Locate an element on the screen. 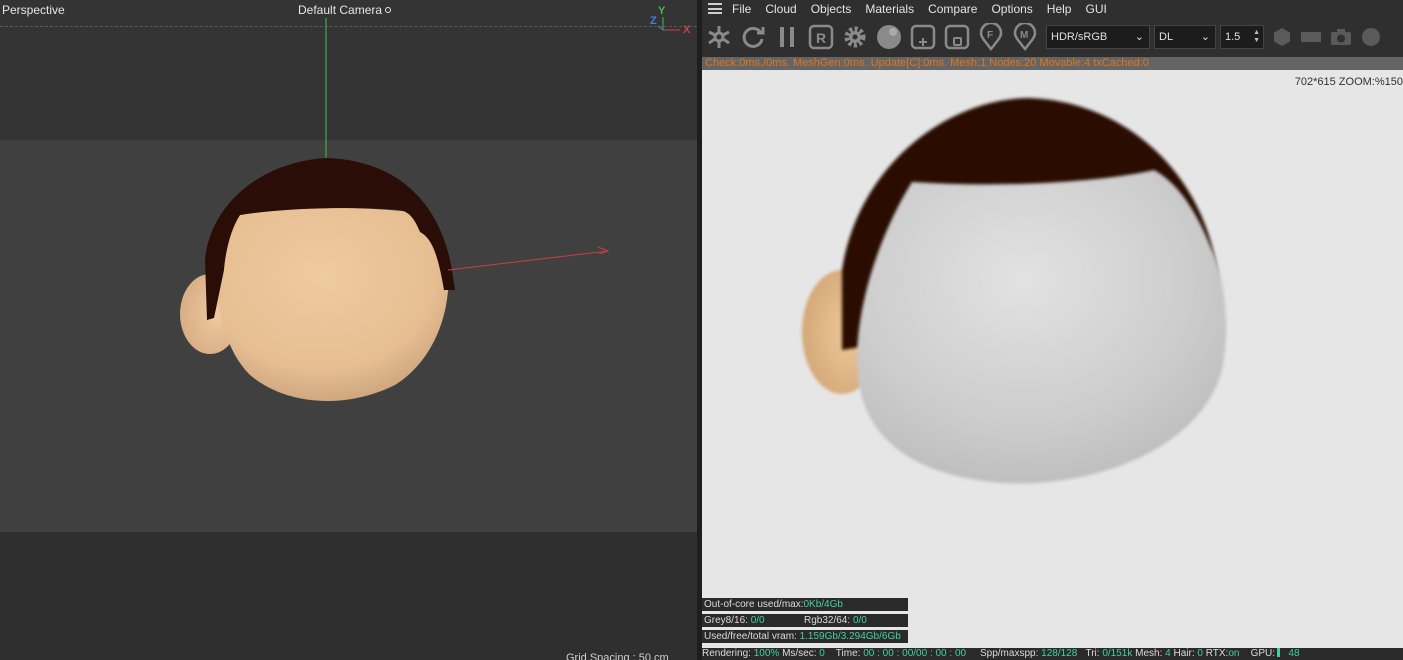 The height and width of the screenshot is (660, 1403). film-region-icon is located at coordinates (957, 37).